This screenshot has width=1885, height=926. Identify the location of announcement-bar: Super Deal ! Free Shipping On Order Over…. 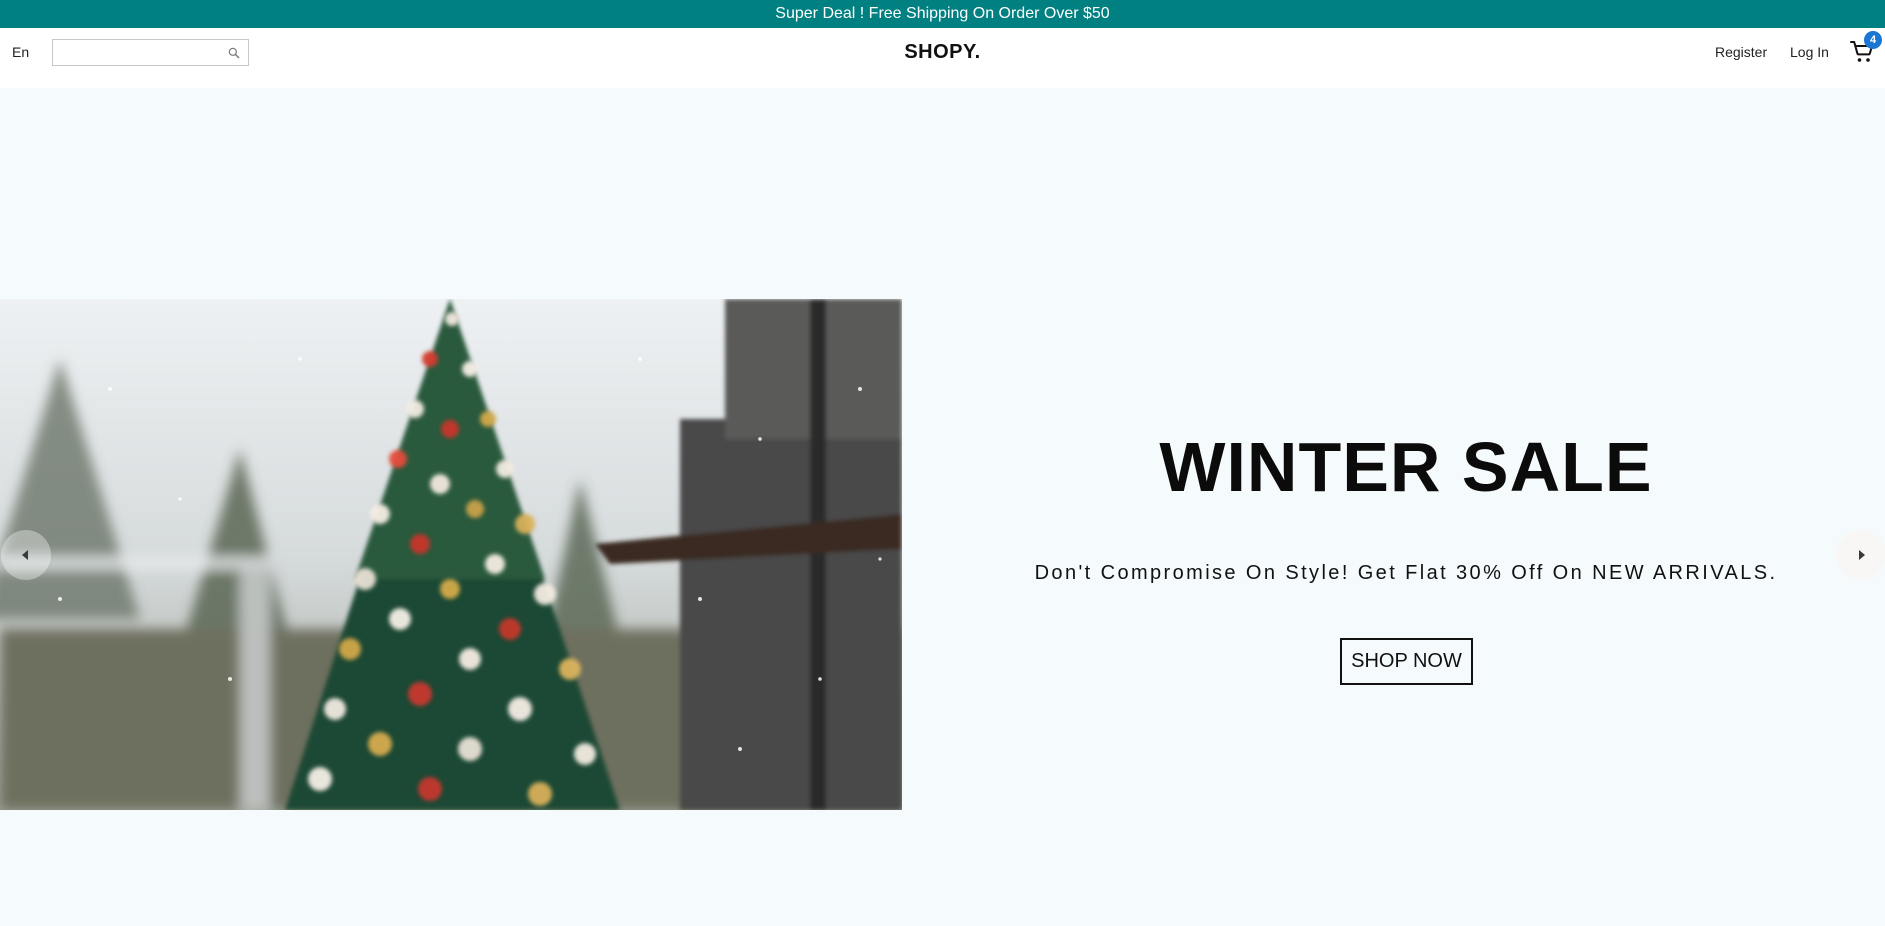
(942, 14).